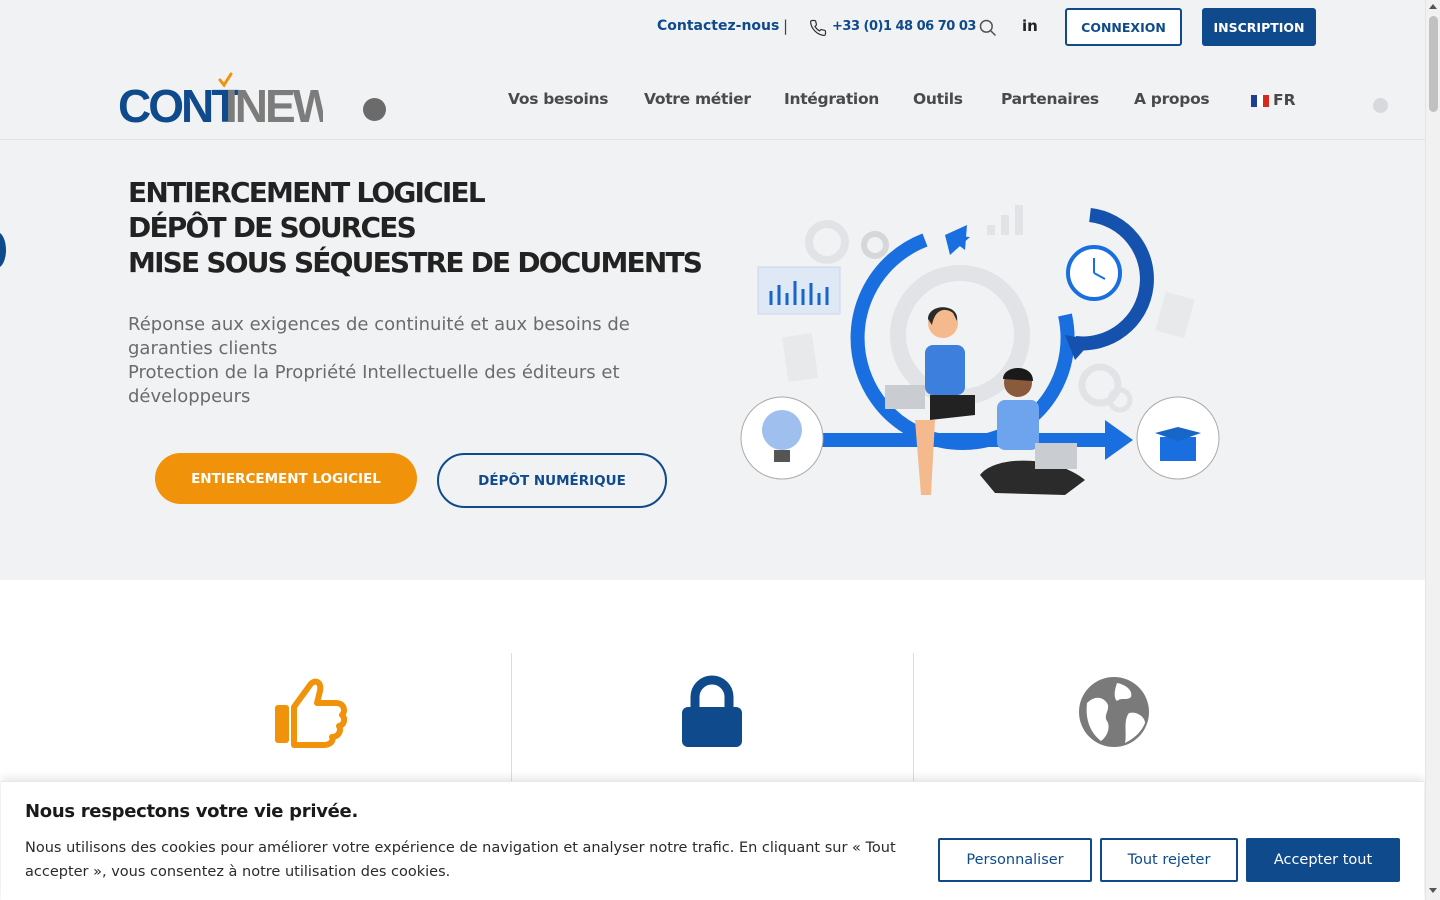 This screenshot has width=1440, height=900. What do you see at coordinates (938, 99) in the screenshot?
I see `nav-item-outils: Outils` at bounding box center [938, 99].